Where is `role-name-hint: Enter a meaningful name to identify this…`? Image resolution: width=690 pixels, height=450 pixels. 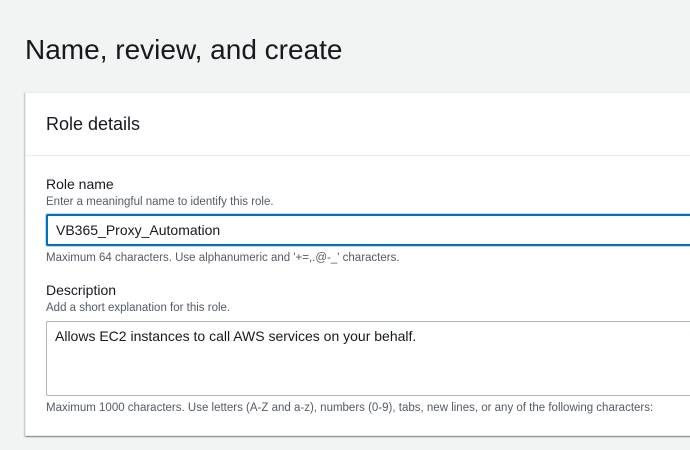 role-name-hint: Enter a meaningful name to identify this… is located at coordinates (160, 202).